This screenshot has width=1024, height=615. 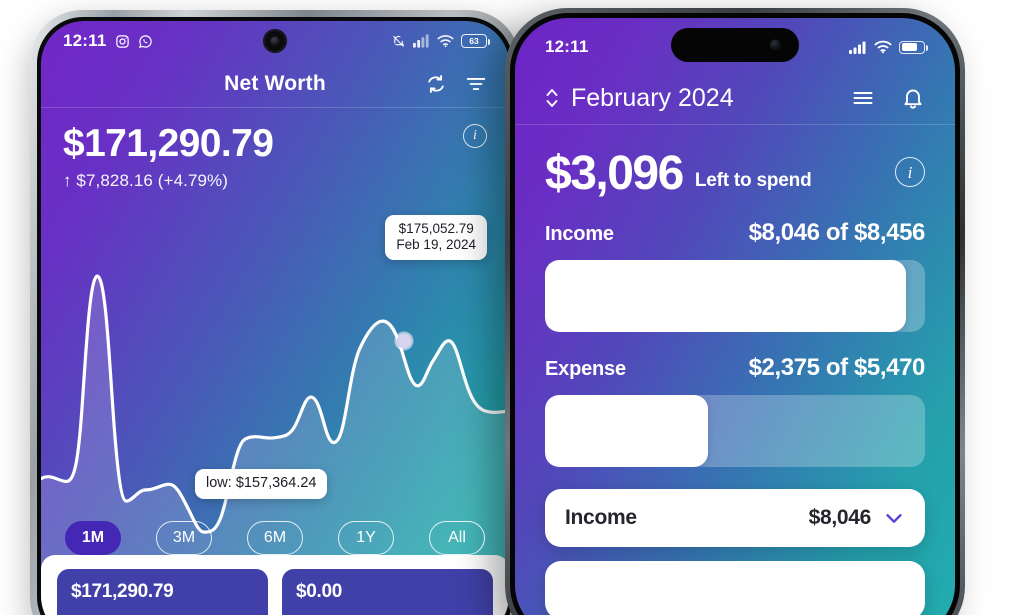 What do you see at coordinates (585, 368) in the screenshot?
I see `budget-expense-label: Expense` at bounding box center [585, 368].